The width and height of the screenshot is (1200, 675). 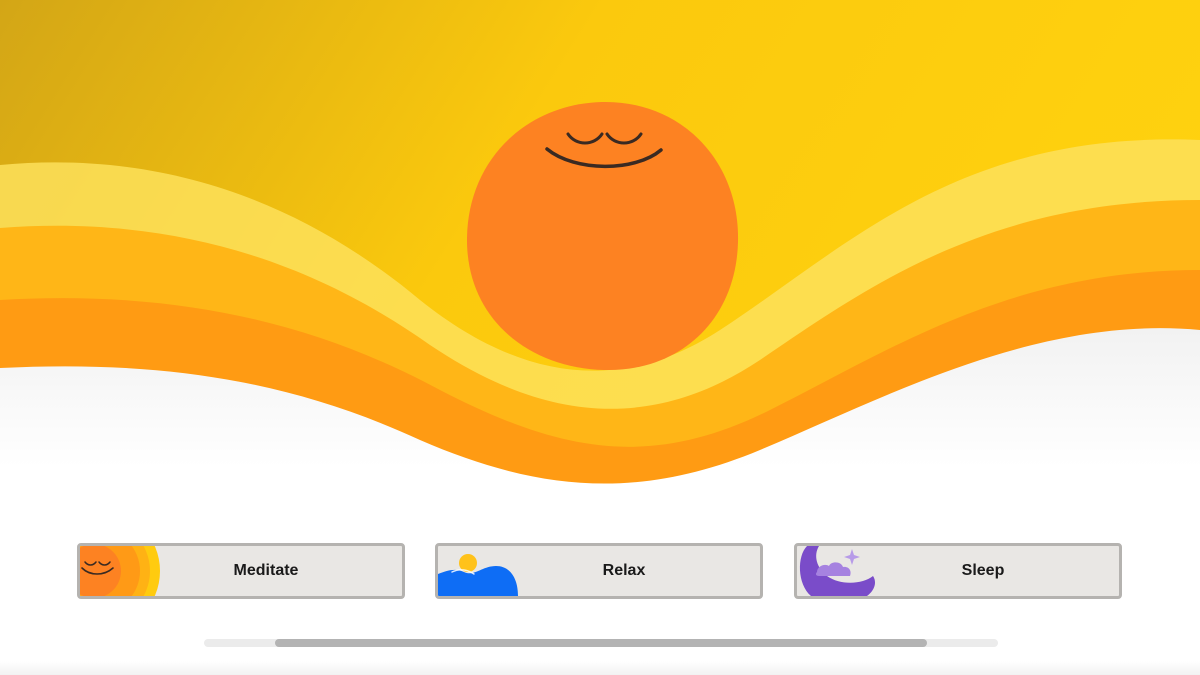 What do you see at coordinates (599, 571) in the screenshot?
I see `category-card-relax: Relax` at bounding box center [599, 571].